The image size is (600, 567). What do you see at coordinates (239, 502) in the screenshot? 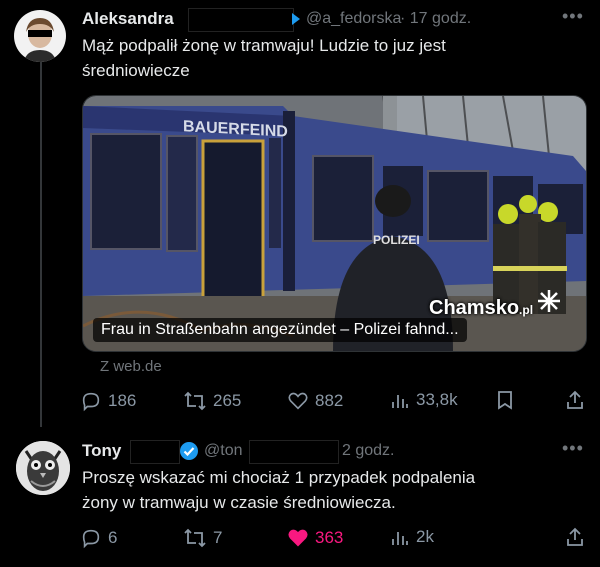
I see `reply-text-line-2: żony w tramwaju w czasie średniowiecza.` at bounding box center [239, 502].